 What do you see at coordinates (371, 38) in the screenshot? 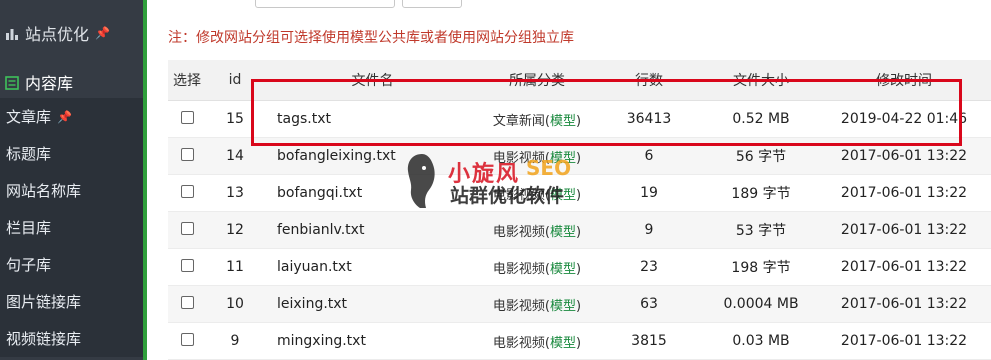
I see `notice-text: 注：修改网站分组可选择使用模型公共库或者使用网站分组独立库` at bounding box center [371, 38].